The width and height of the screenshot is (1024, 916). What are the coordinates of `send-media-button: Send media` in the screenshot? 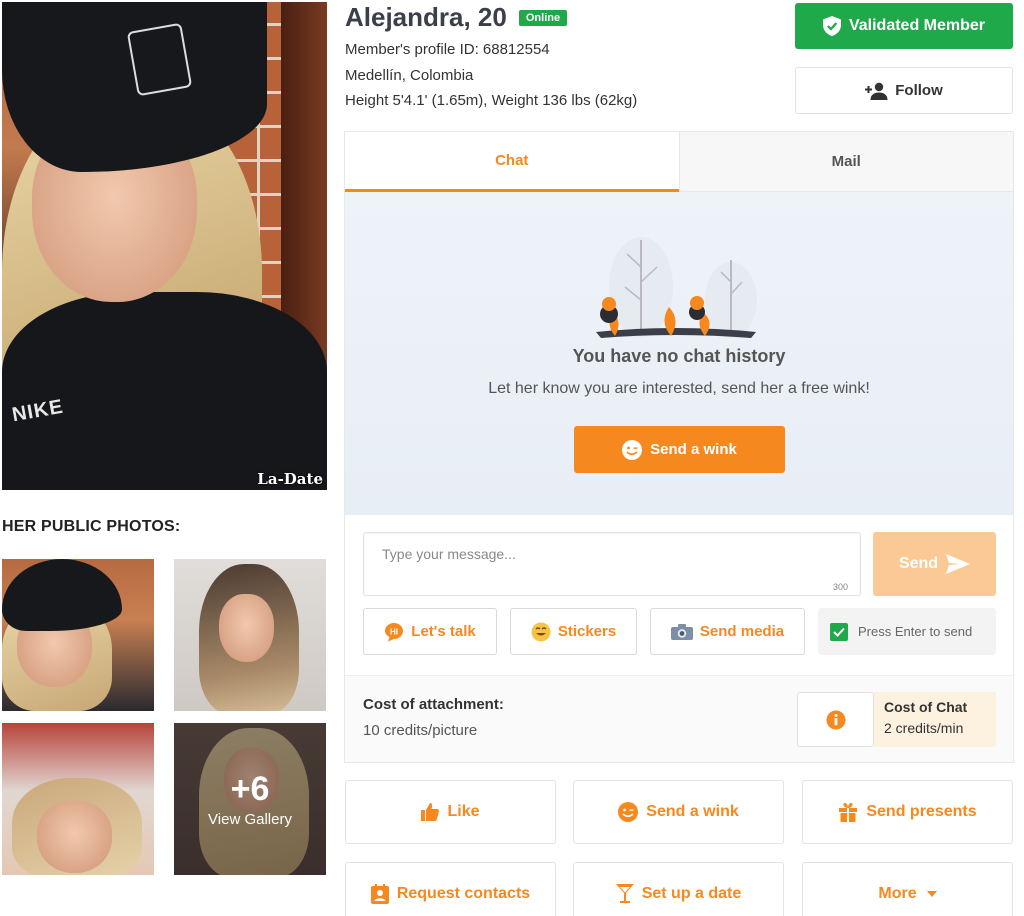 It's located at (727, 631).